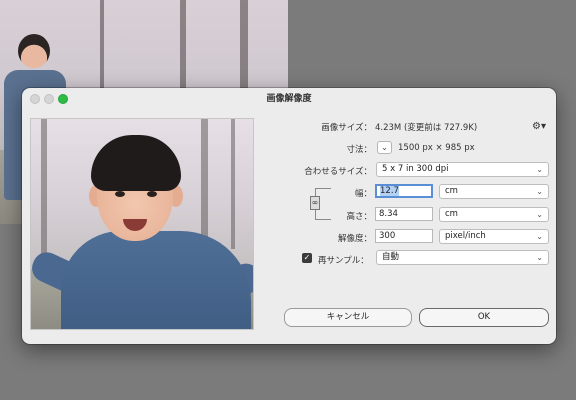 This screenshot has height=400, width=576. What do you see at coordinates (426, 128) in the screenshot?
I see `image-size-value: 4.23M (変更前は 727.9K)` at bounding box center [426, 128].